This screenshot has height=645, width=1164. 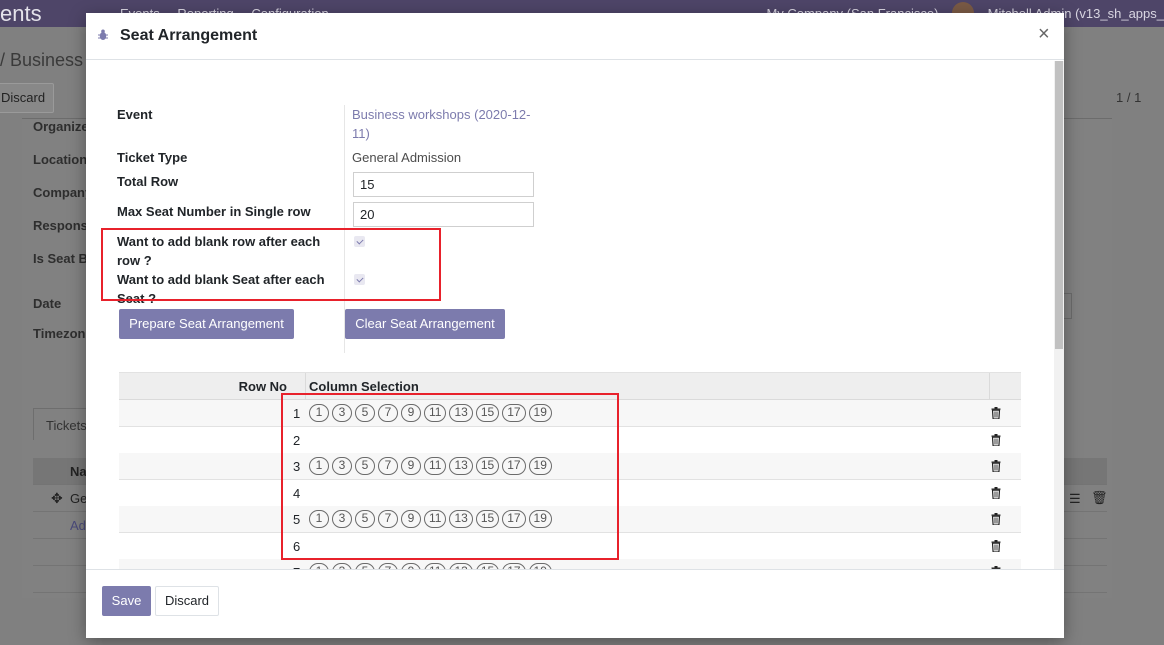 What do you see at coordinates (297, 493) in the screenshot?
I see `row-number: 4` at bounding box center [297, 493].